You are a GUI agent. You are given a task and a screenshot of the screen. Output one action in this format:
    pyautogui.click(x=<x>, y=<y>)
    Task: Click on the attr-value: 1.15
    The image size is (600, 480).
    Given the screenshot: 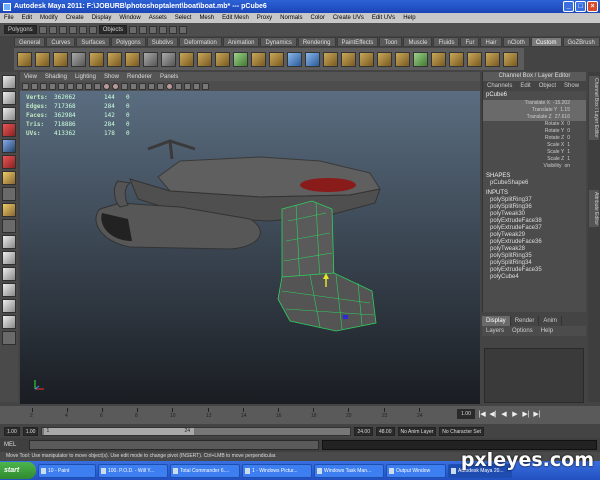 What is the action you would take?
    pyautogui.click(x=565, y=110)
    